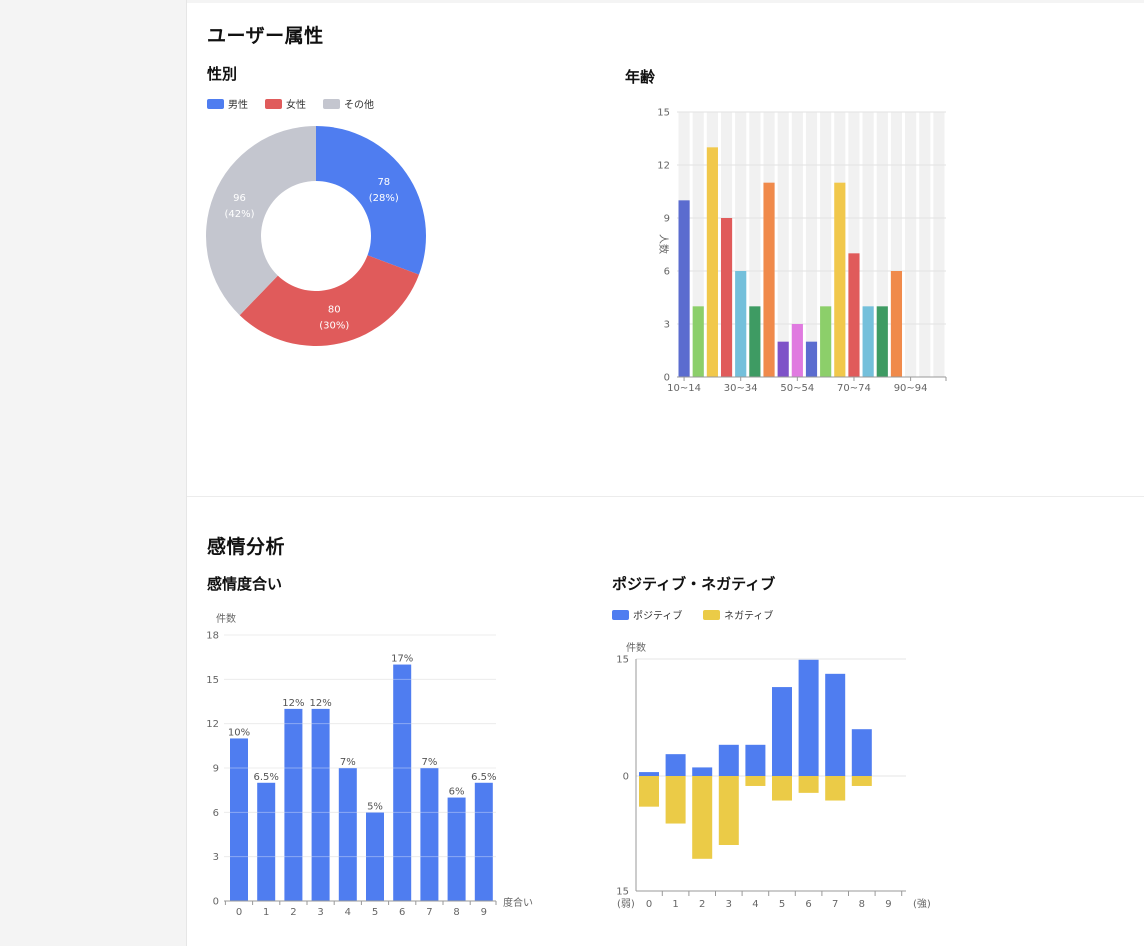 The image size is (1144, 946). I want to click on x-axis-right-label: (強), so click(922, 903).